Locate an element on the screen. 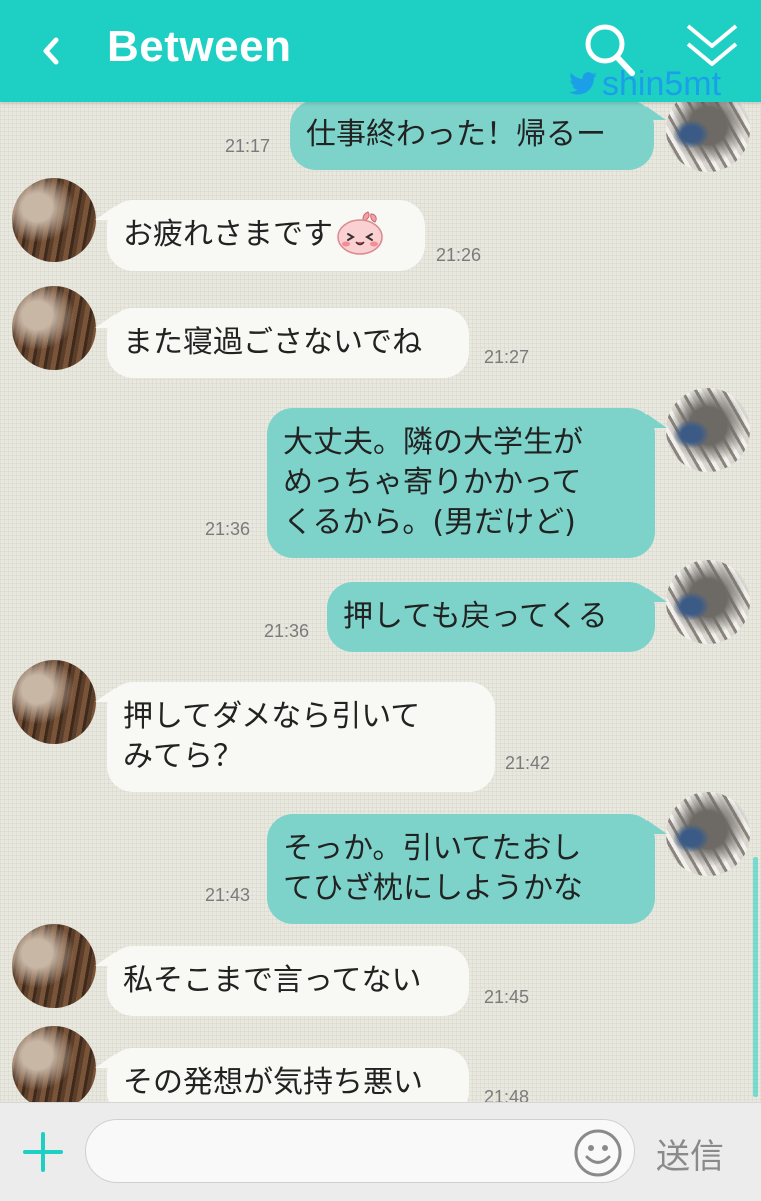 This screenshot has width=761, height=1201. message-text: その発想が気持ち悪い is located at coordinates (273, 1082).